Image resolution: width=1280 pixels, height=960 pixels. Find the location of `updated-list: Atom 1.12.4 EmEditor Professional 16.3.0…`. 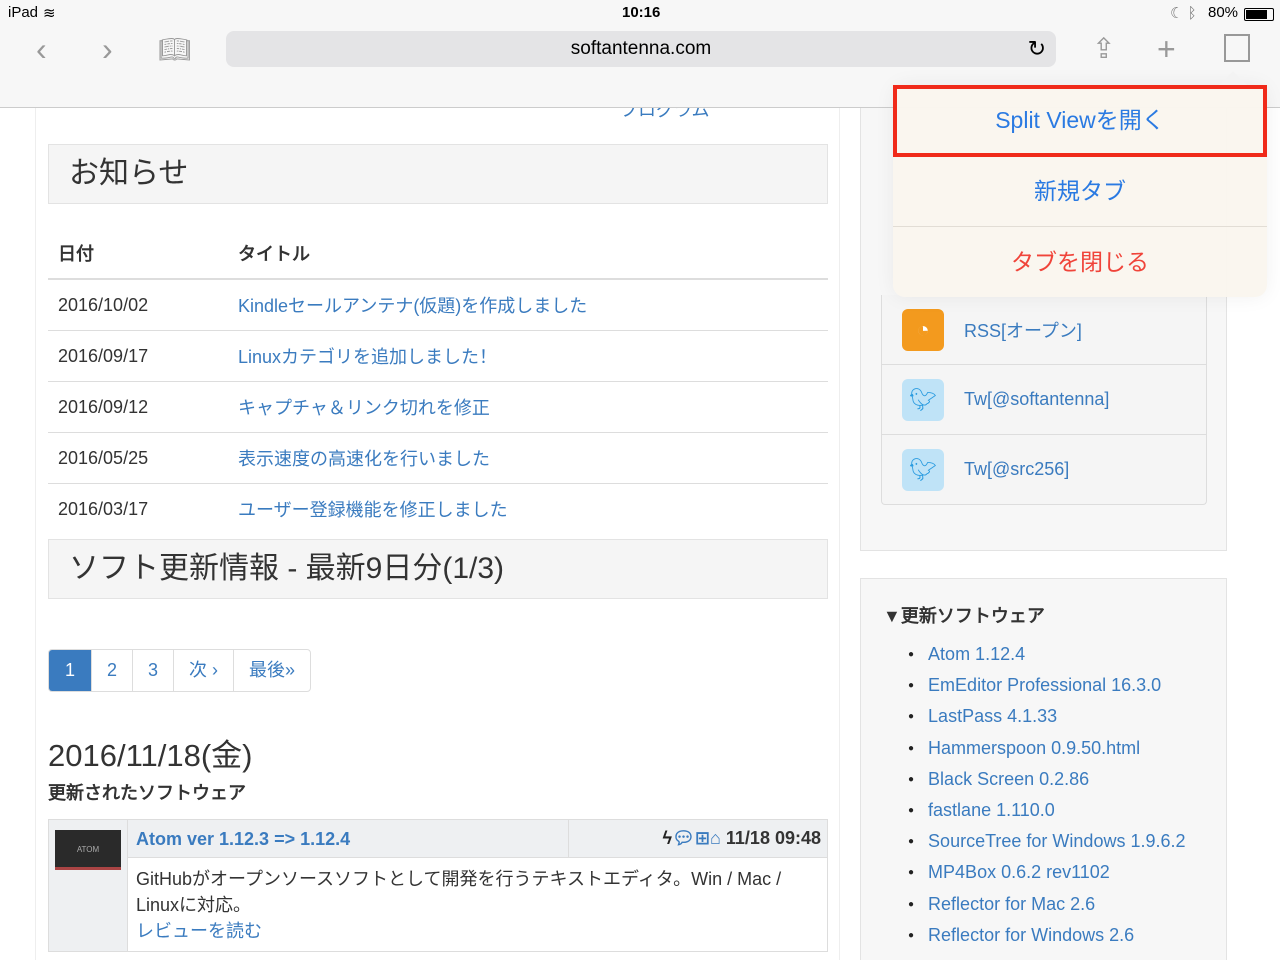

updated-list: Atom 1.12.4 EmEditor Professional 16.3.0… is located at coordinates (1047, 800).